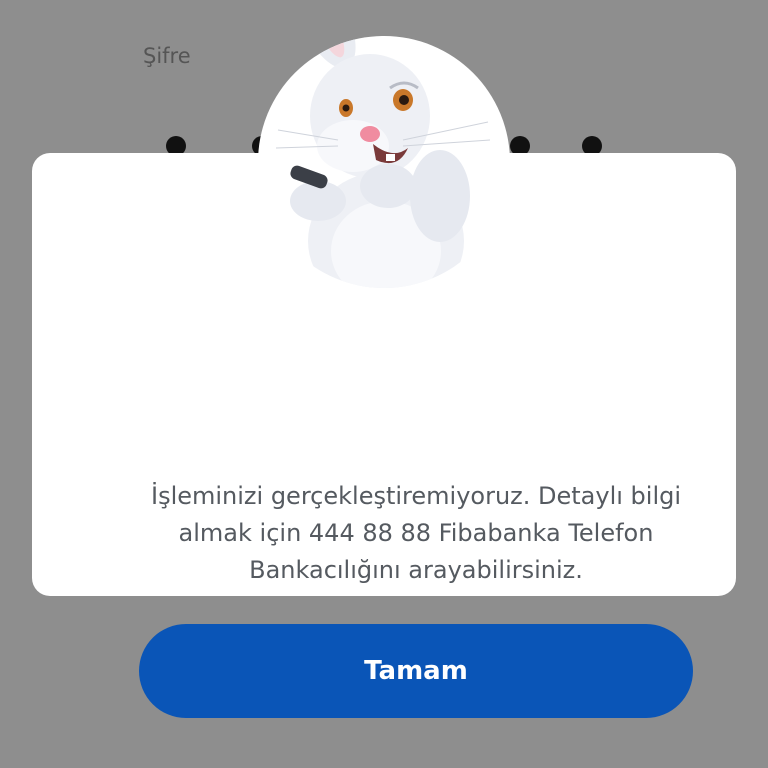  I want to click on password-field-label: Şifre, so click(167, 56).